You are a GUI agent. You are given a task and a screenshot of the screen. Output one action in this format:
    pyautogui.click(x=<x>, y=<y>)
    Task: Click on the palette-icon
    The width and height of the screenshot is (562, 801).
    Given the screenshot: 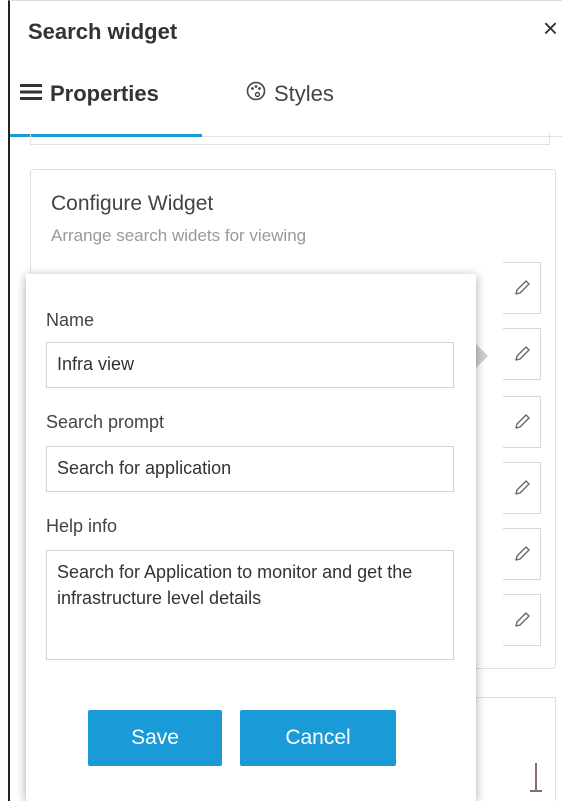 What is the action you would take?
    pyautogui.click(x=256, y=94)
    